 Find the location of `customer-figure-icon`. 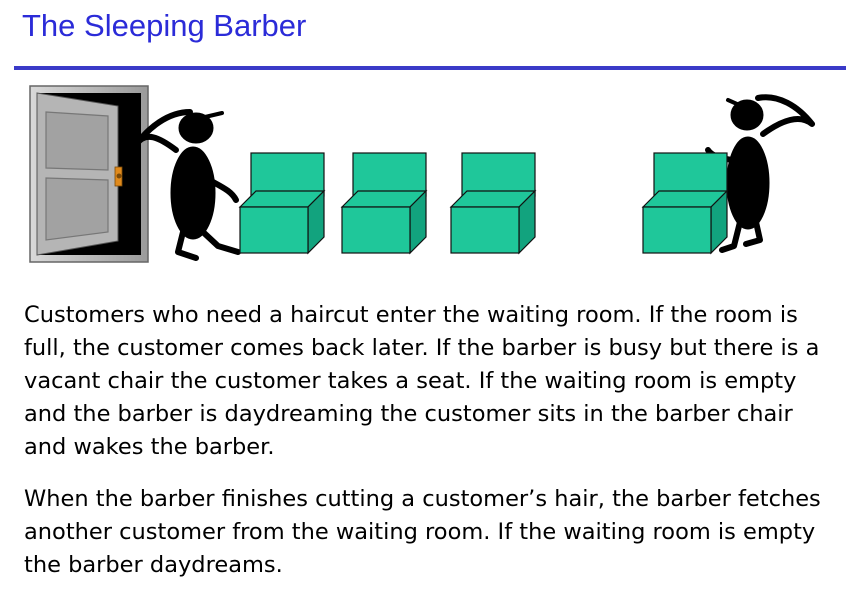

customer-figure-icon is located at coordinates (187, 185).